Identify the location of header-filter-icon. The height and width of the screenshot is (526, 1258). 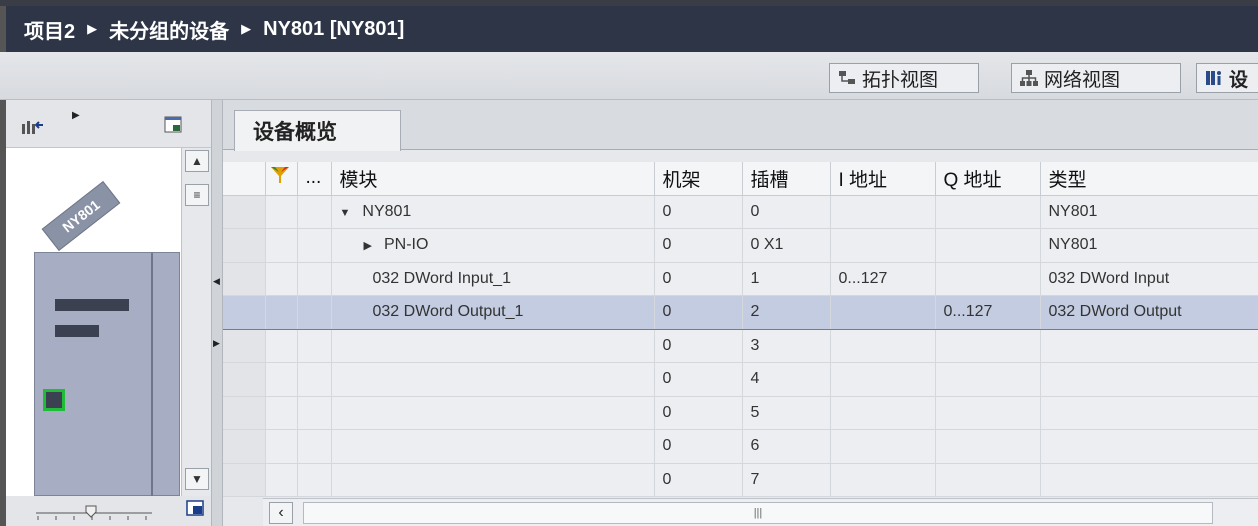
(281, 179).